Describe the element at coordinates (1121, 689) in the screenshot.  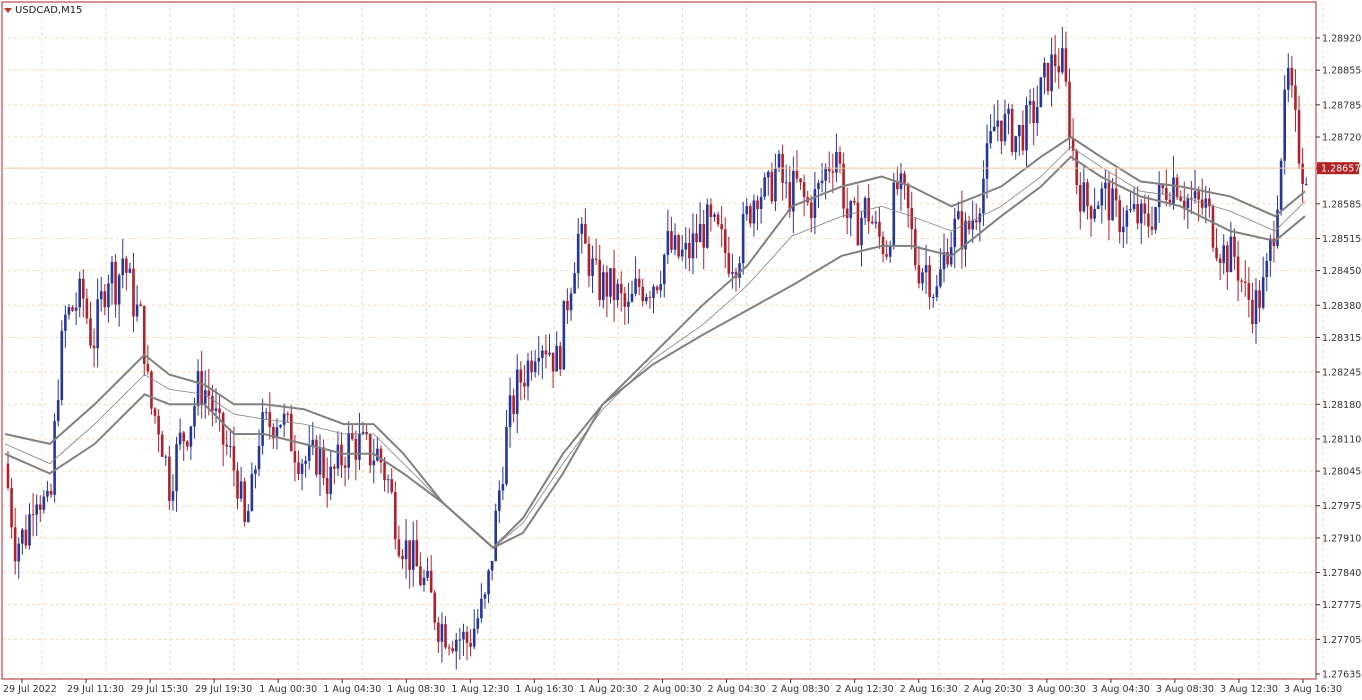
I see `time-tick-label: 3 Aug 04:30` at that location.